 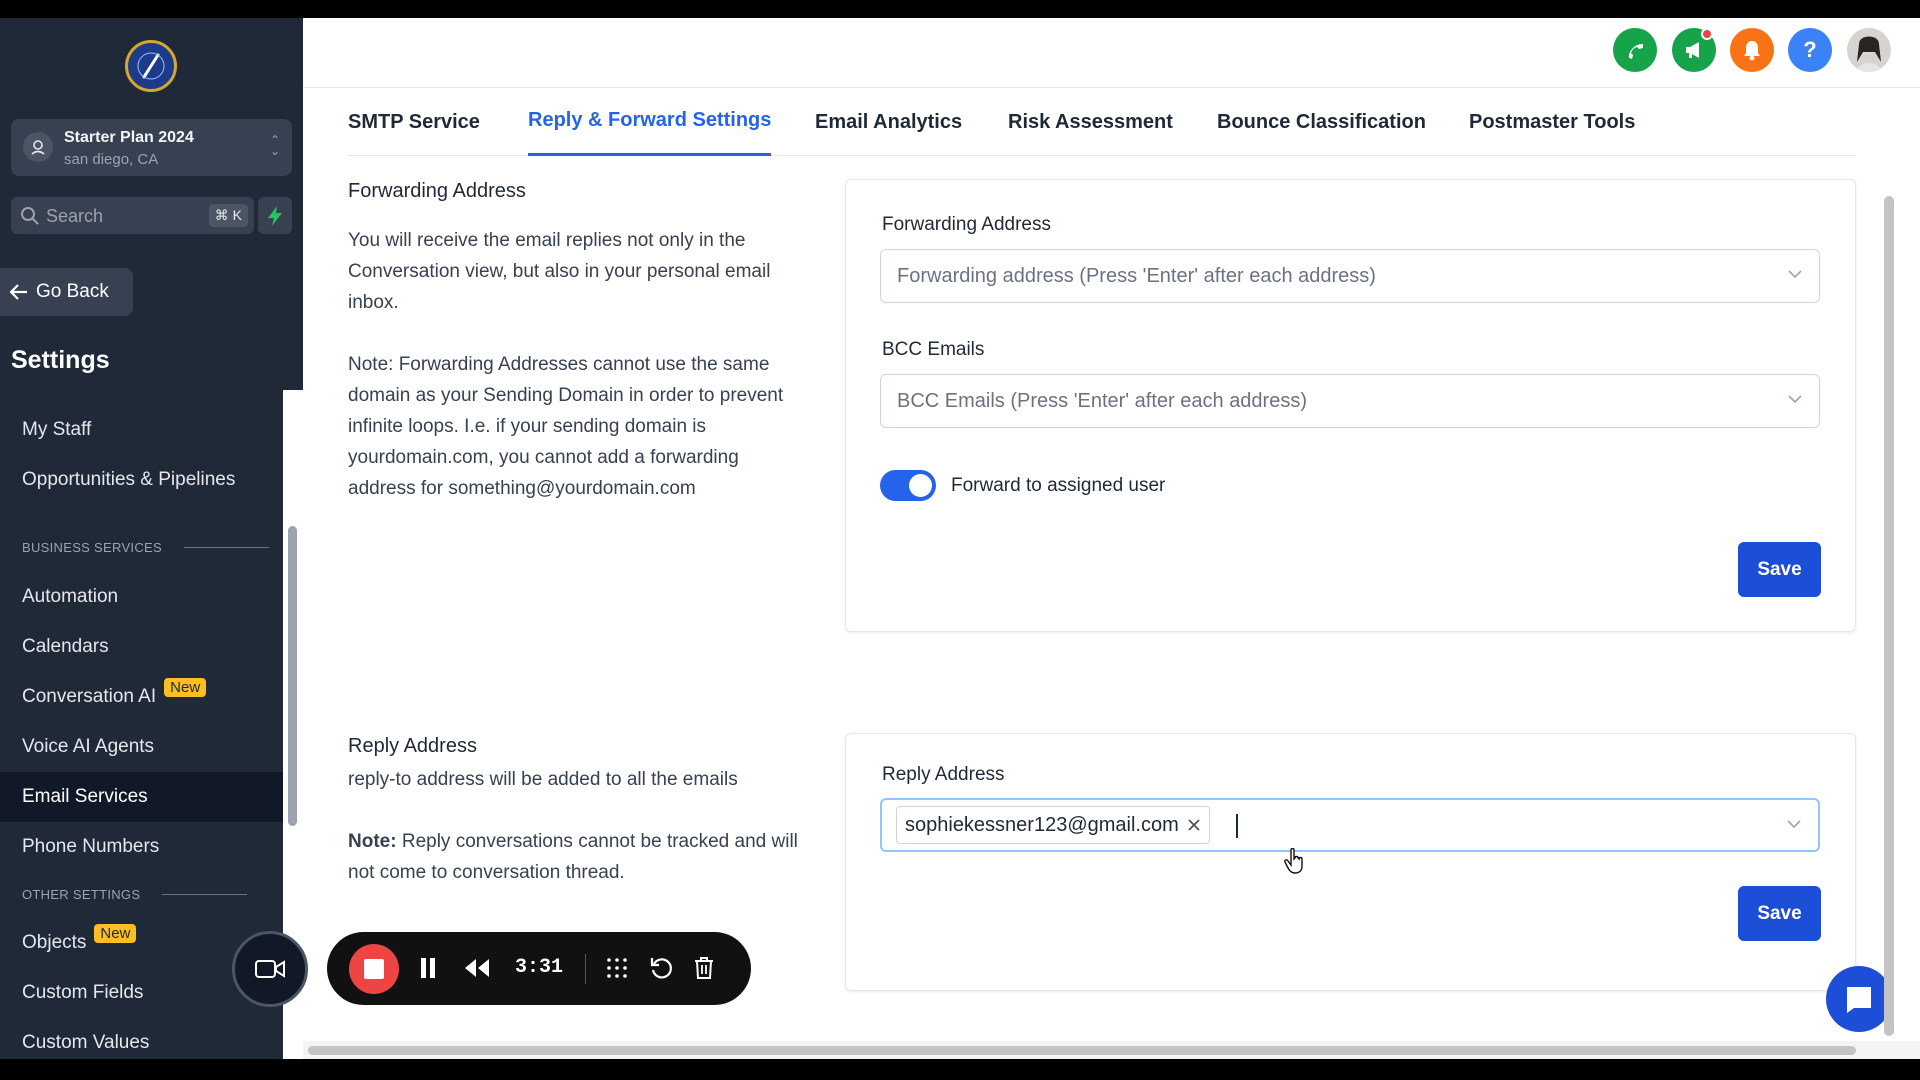 I want to click on go-back-button: Go Back, so click(x=66, y=292).